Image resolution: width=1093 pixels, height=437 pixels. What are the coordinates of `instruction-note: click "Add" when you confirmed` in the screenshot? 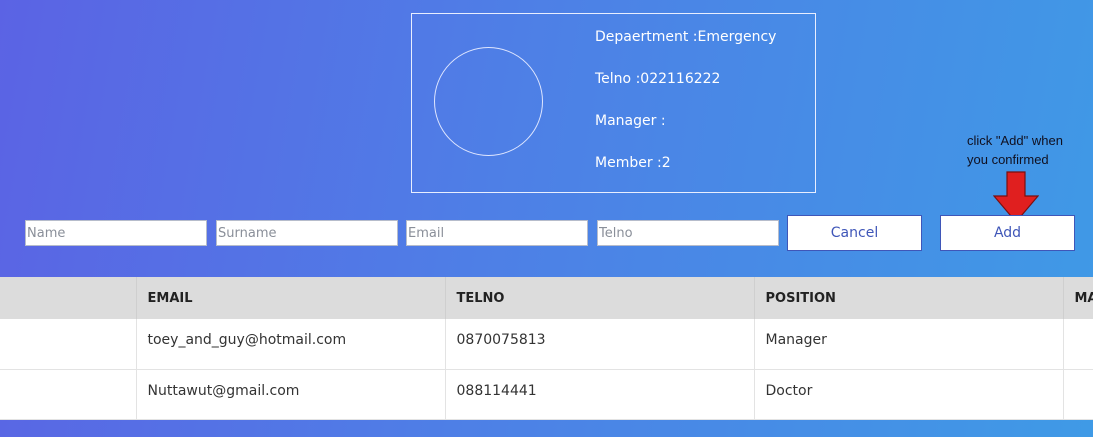 It's located at (1015, 150).